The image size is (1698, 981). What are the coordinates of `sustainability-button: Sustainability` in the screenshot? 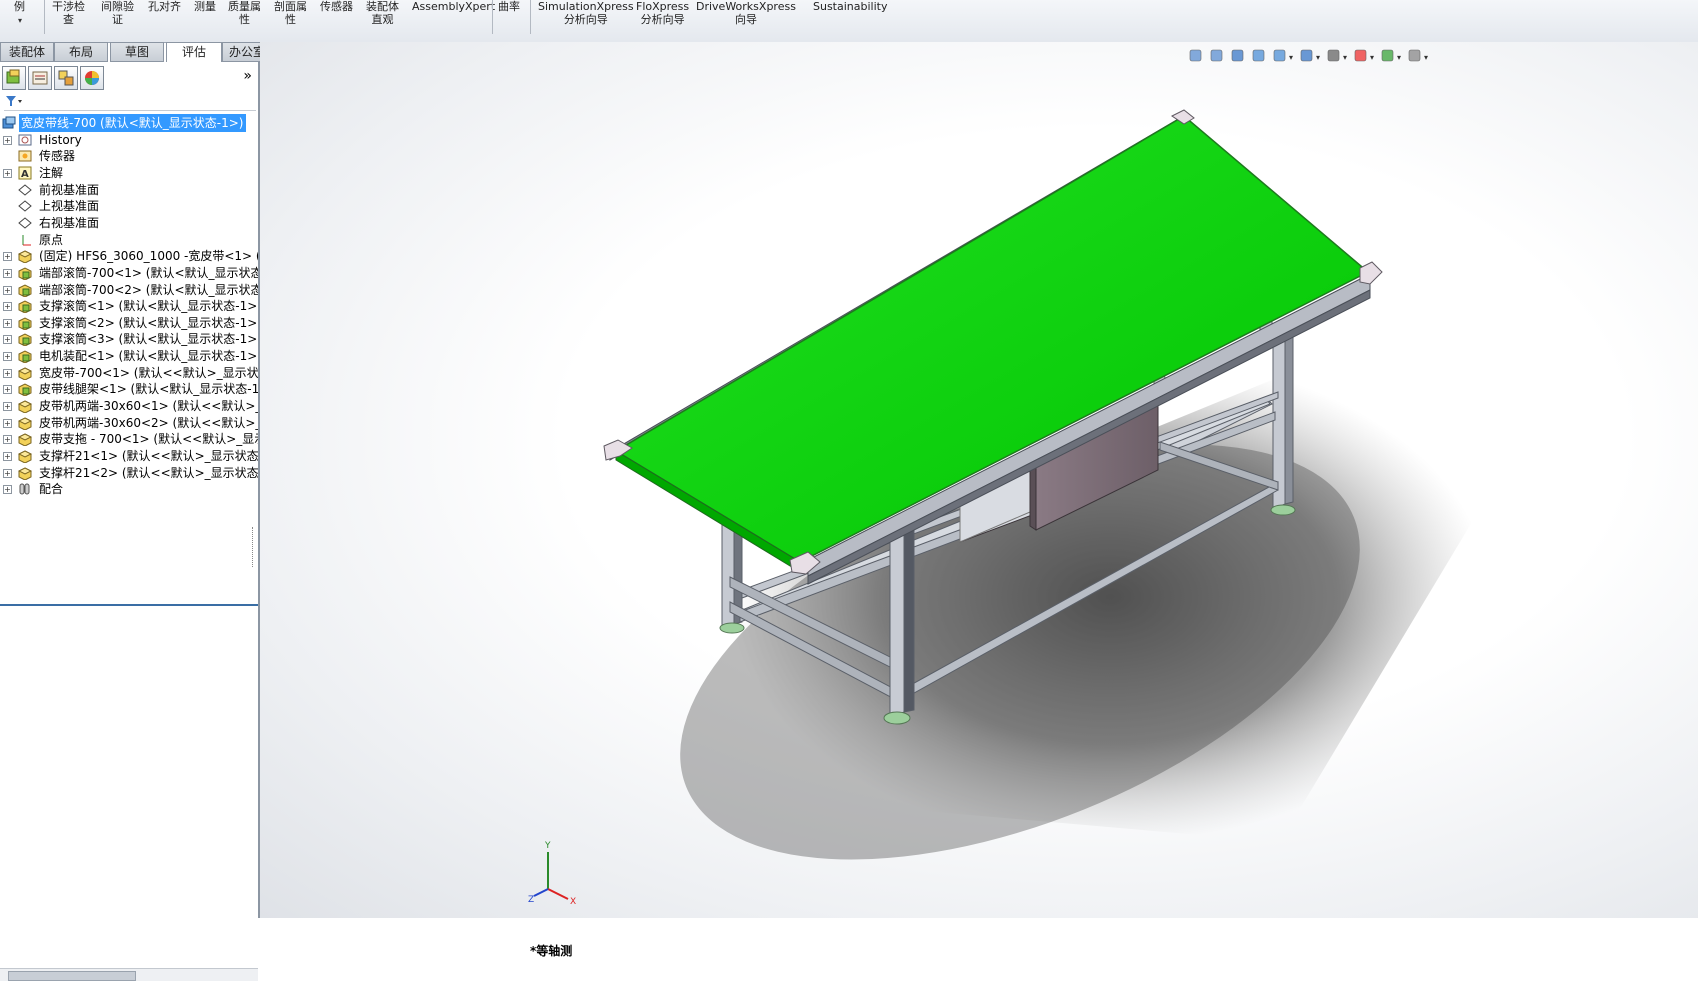 It's located at (850, 6).